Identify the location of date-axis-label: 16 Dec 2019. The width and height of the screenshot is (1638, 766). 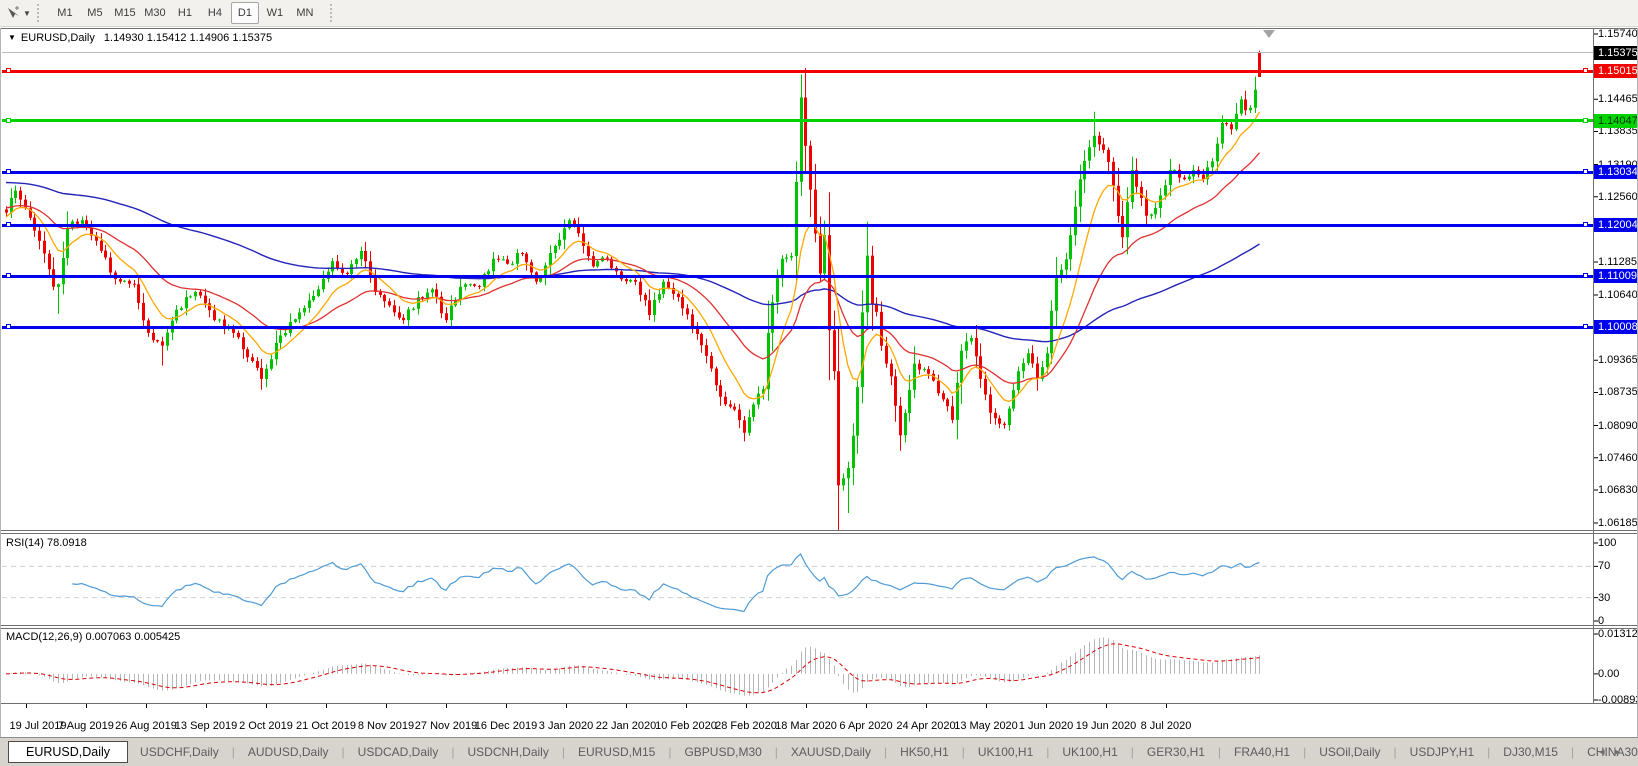
(506, 726).